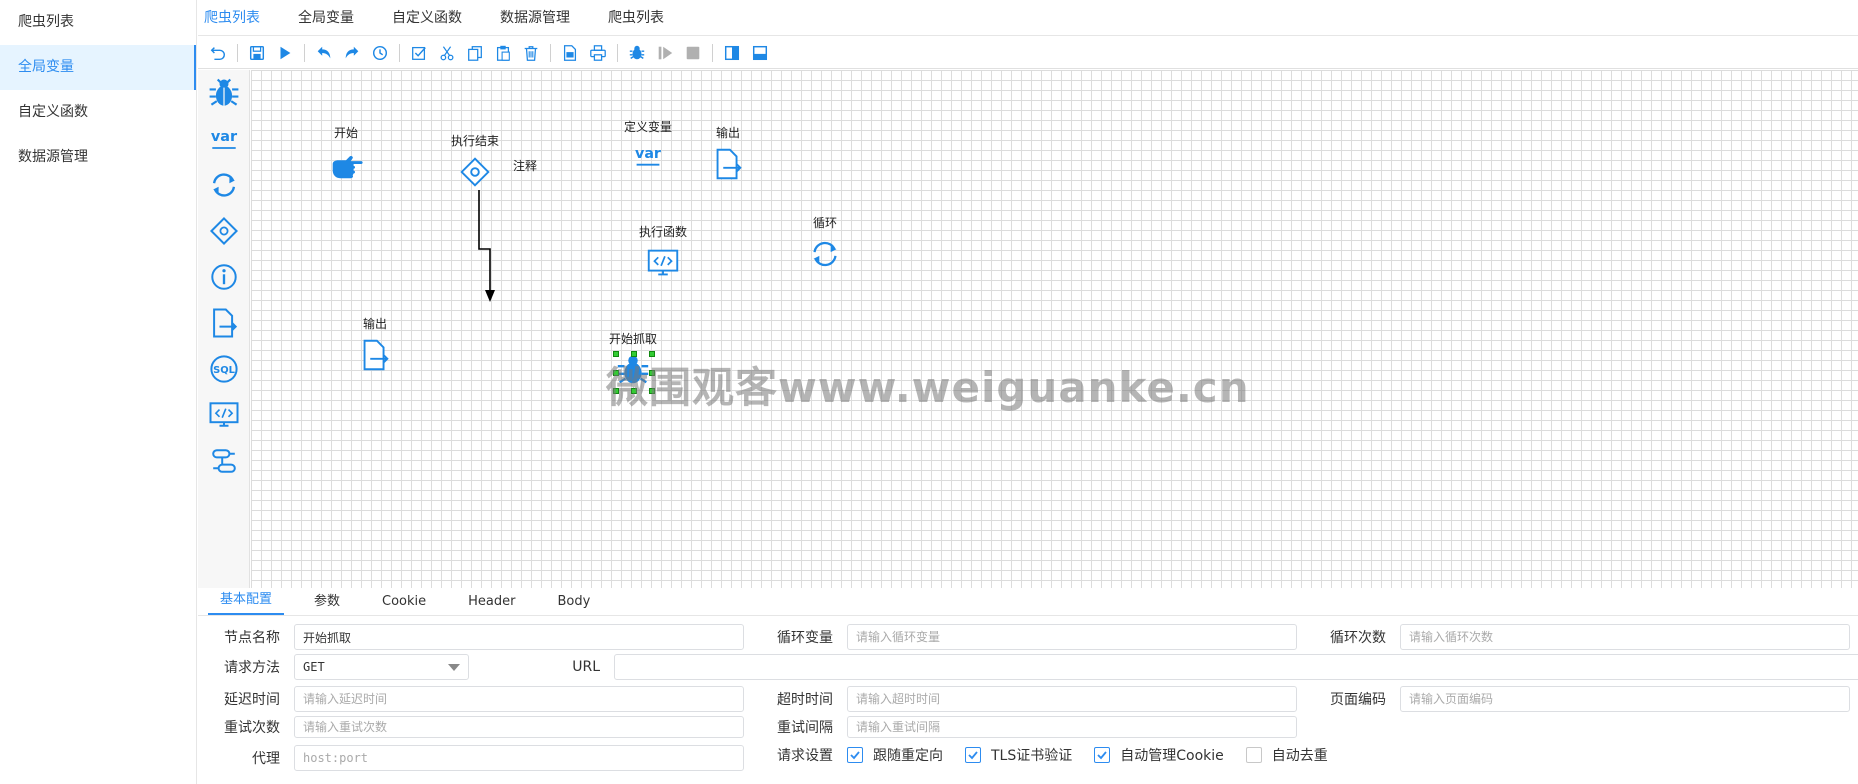  Describe the element at coordinates (381, 667) in the screenshot. I see `method-select: GET` at that location.